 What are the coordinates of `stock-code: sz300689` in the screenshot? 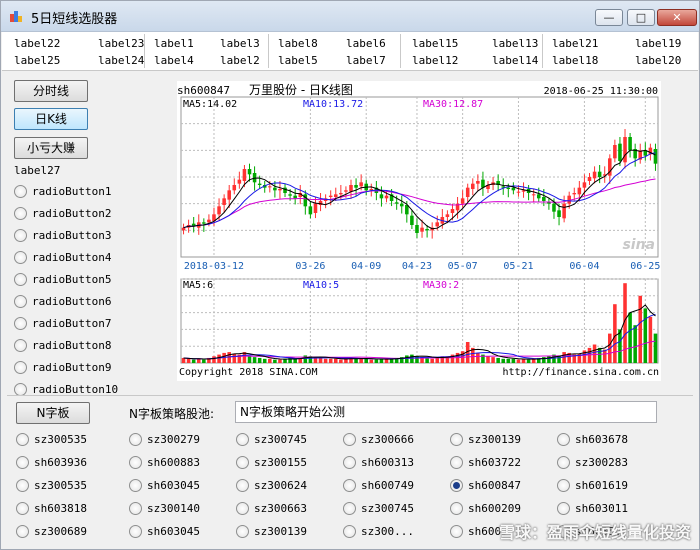 It's located at (60, 531).